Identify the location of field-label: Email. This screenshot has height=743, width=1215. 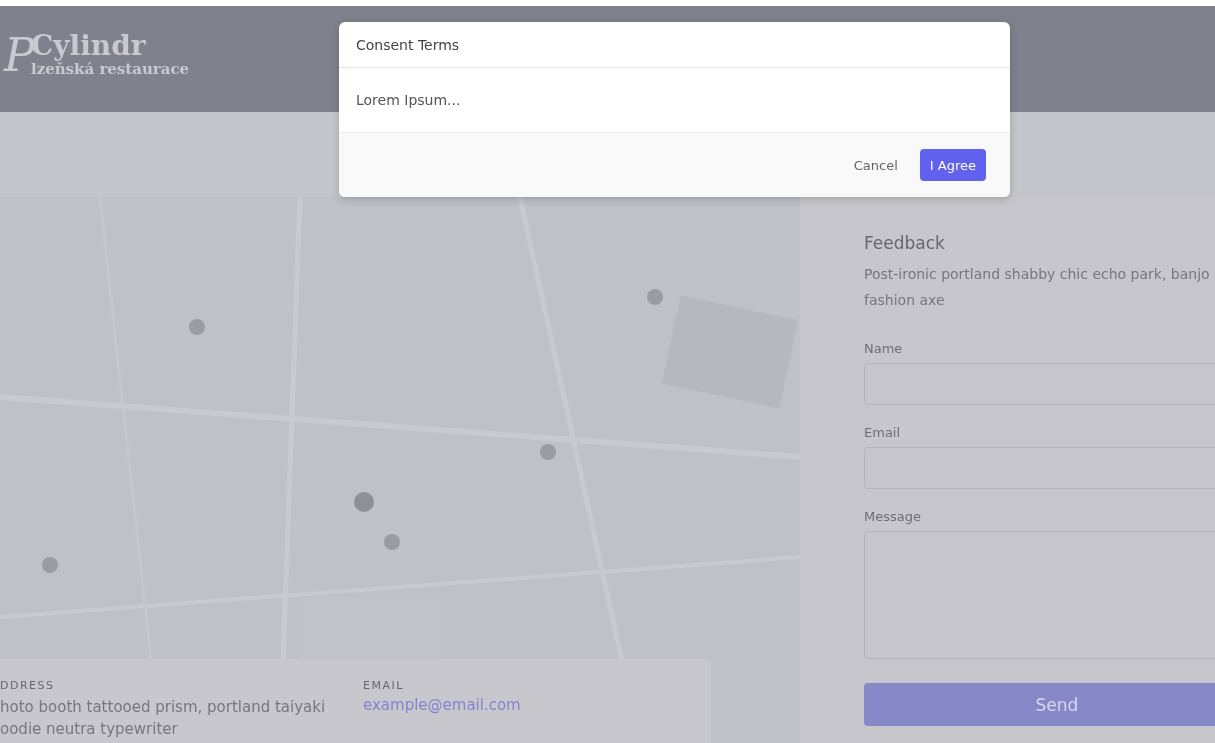
(883, 432).